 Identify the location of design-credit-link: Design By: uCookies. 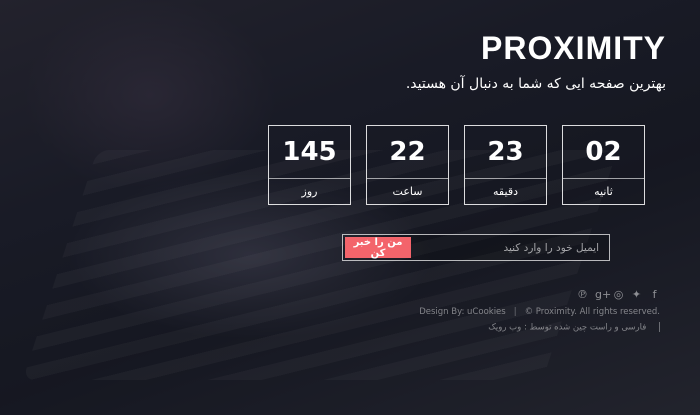
(462, 312).